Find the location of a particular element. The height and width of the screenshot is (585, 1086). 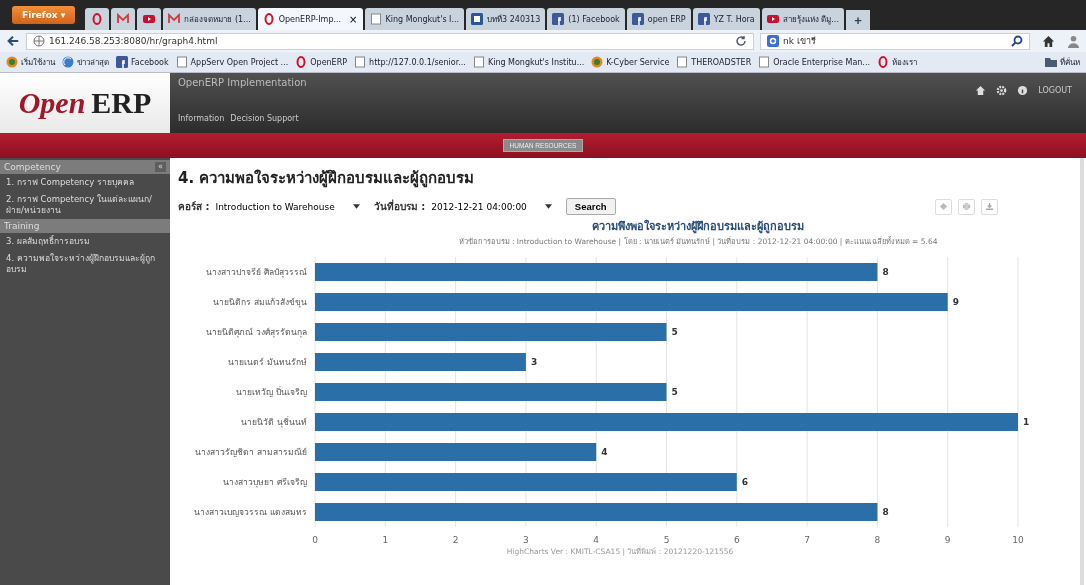

category-label: นายนิติศุภณ์ วงศ์สุรรัตนกุล is located at coordinates (256, 332).